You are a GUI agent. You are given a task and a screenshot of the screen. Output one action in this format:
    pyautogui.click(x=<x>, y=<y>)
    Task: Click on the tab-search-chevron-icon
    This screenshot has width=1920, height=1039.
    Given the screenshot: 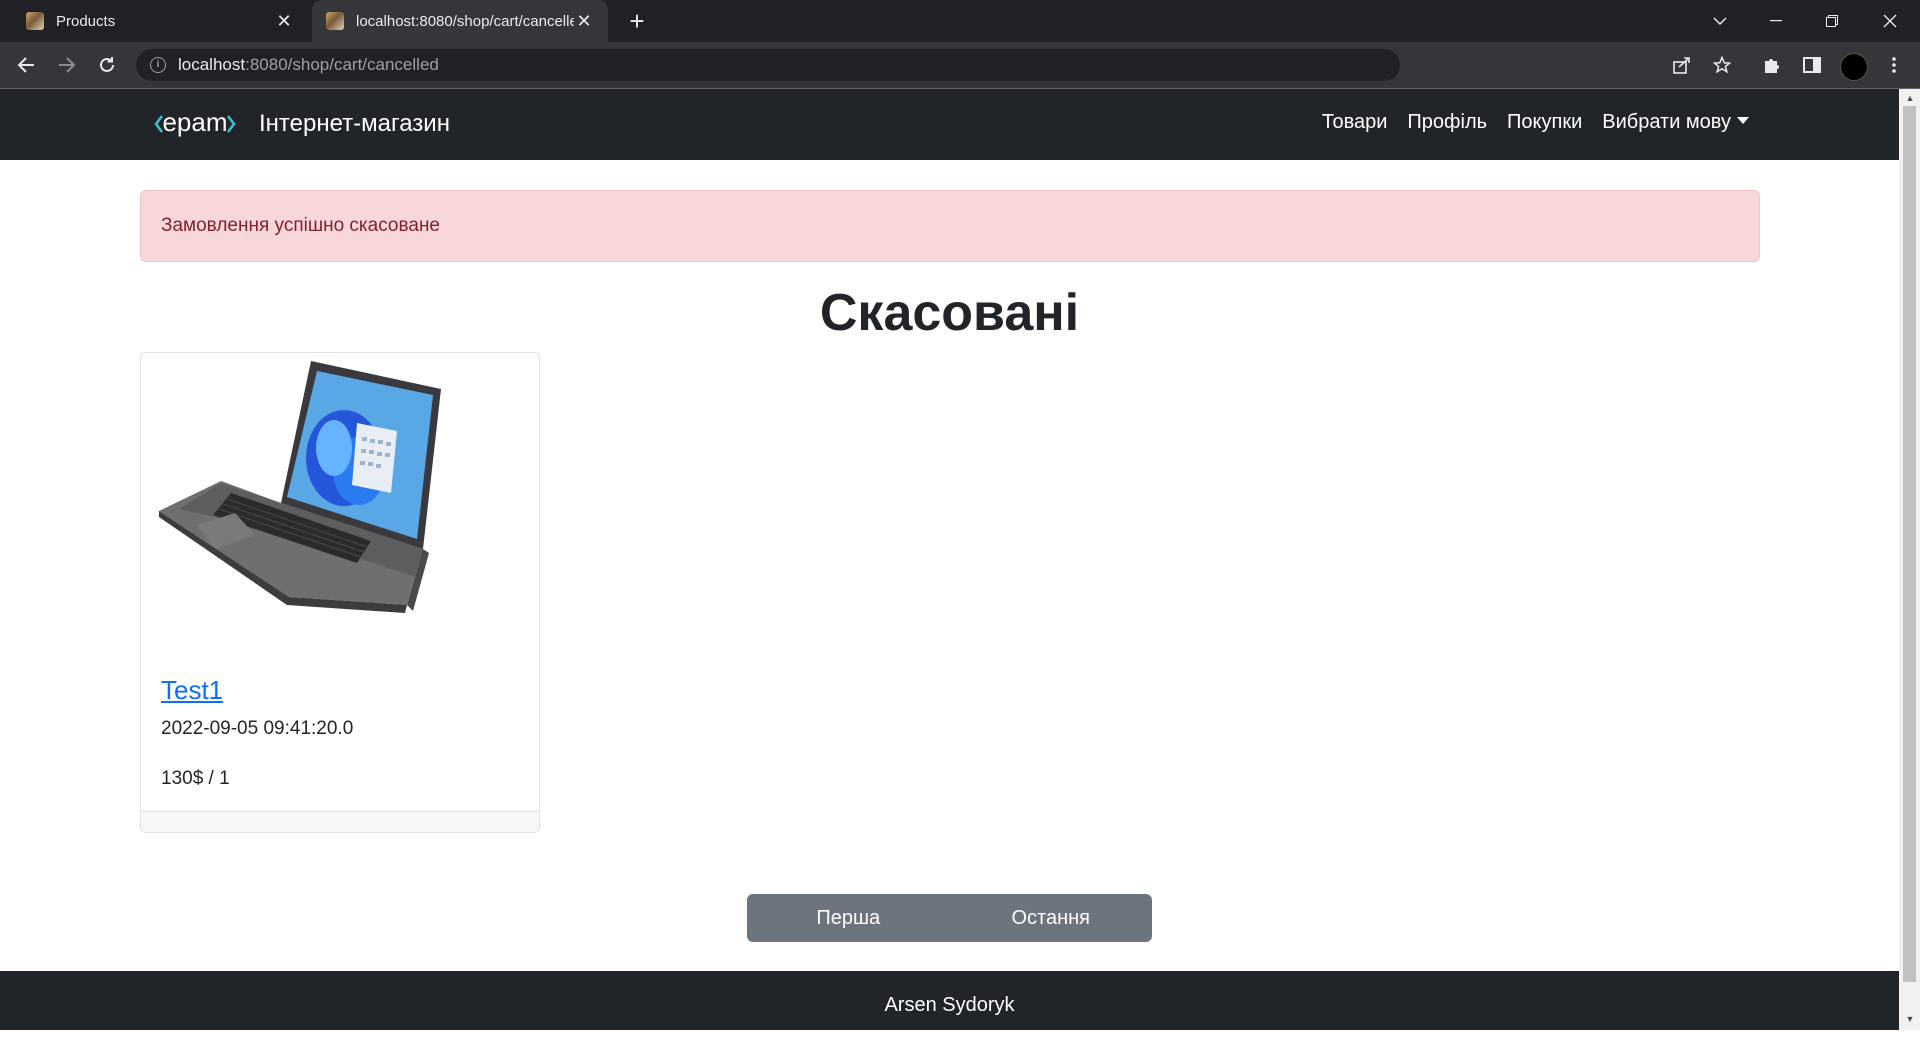 What is the action you would take?
    pyautogui.click(x=1720, y=21)
    